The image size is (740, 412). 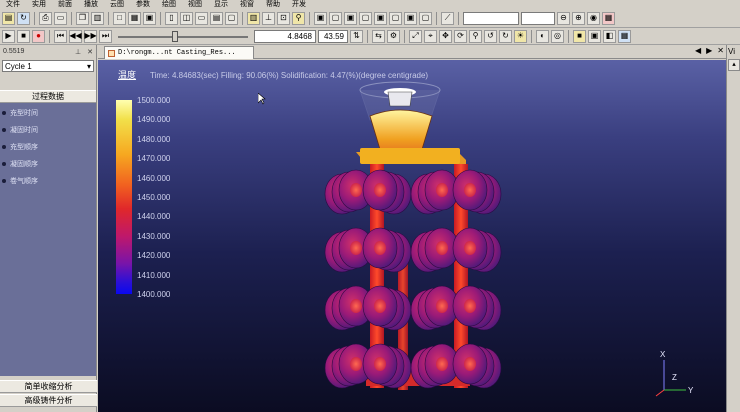 I want to click on camera-icon: ◎, so click(x=557, y=36).